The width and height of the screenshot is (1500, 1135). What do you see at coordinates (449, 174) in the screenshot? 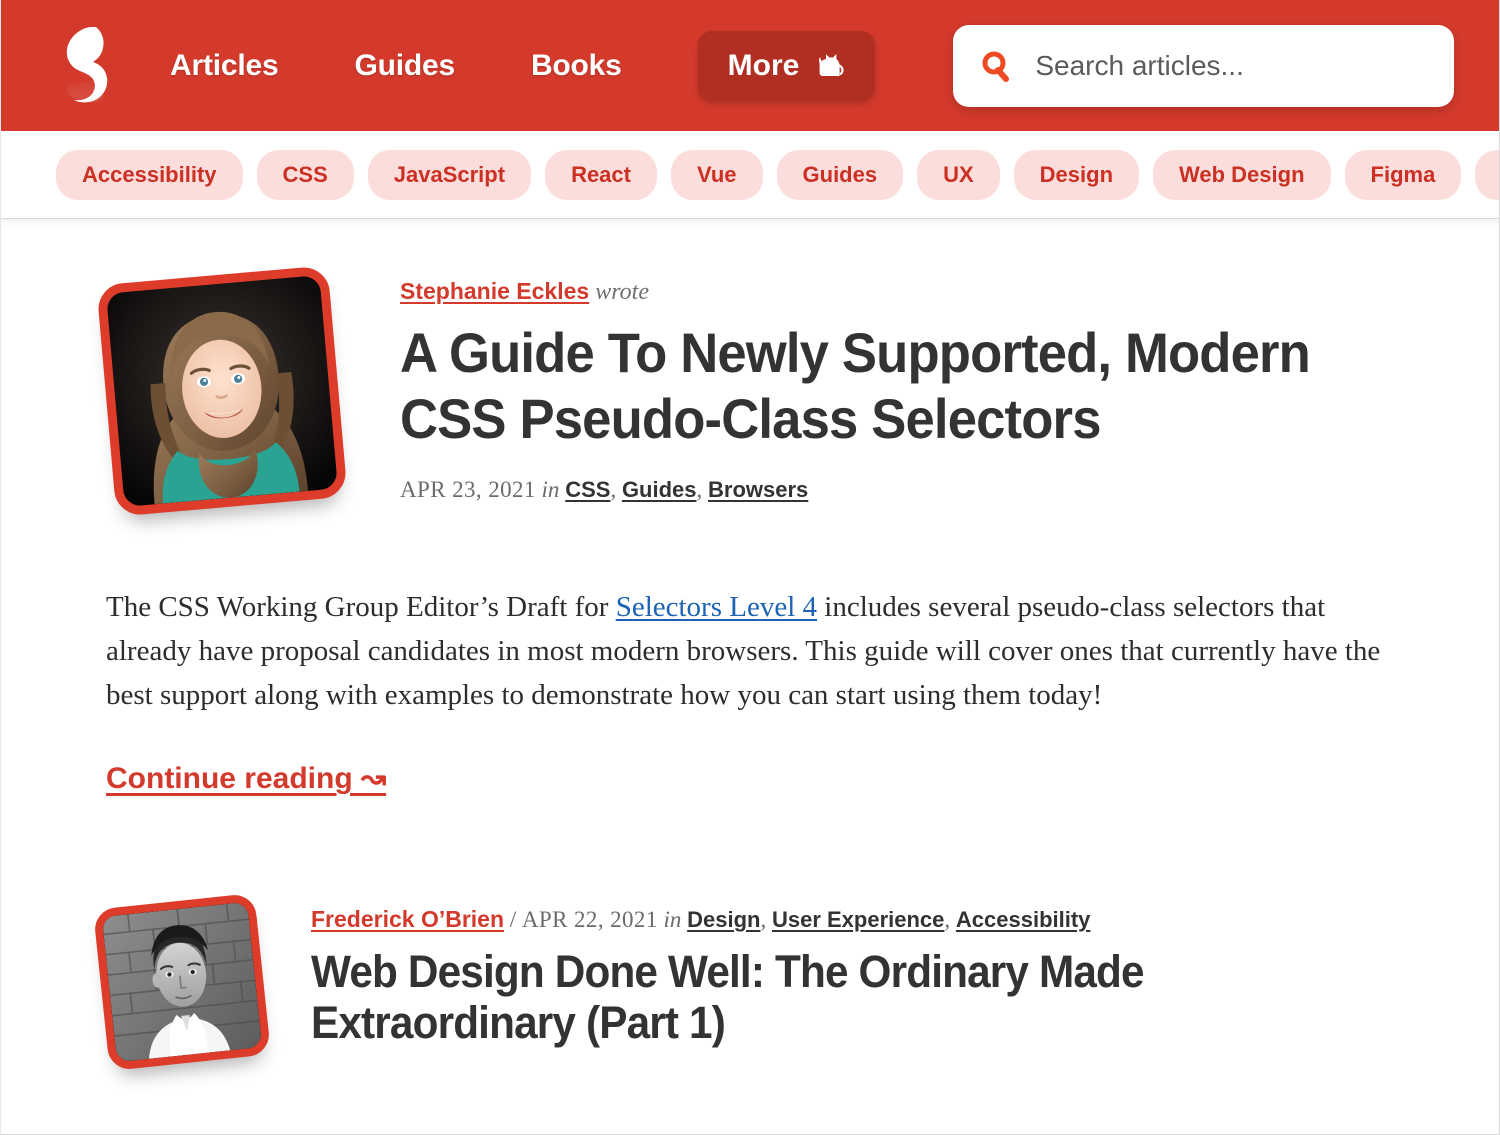
I see `tag-javascript: JavaScript` at bounding box center [449, 174].